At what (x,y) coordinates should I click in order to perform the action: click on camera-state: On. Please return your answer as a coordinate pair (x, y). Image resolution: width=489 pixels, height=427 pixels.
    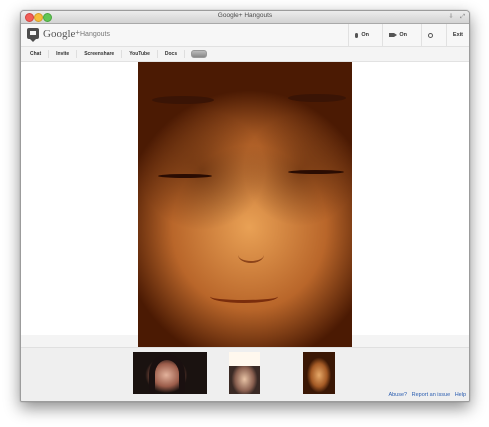
    Looking at the image, I should click on (403, 35).